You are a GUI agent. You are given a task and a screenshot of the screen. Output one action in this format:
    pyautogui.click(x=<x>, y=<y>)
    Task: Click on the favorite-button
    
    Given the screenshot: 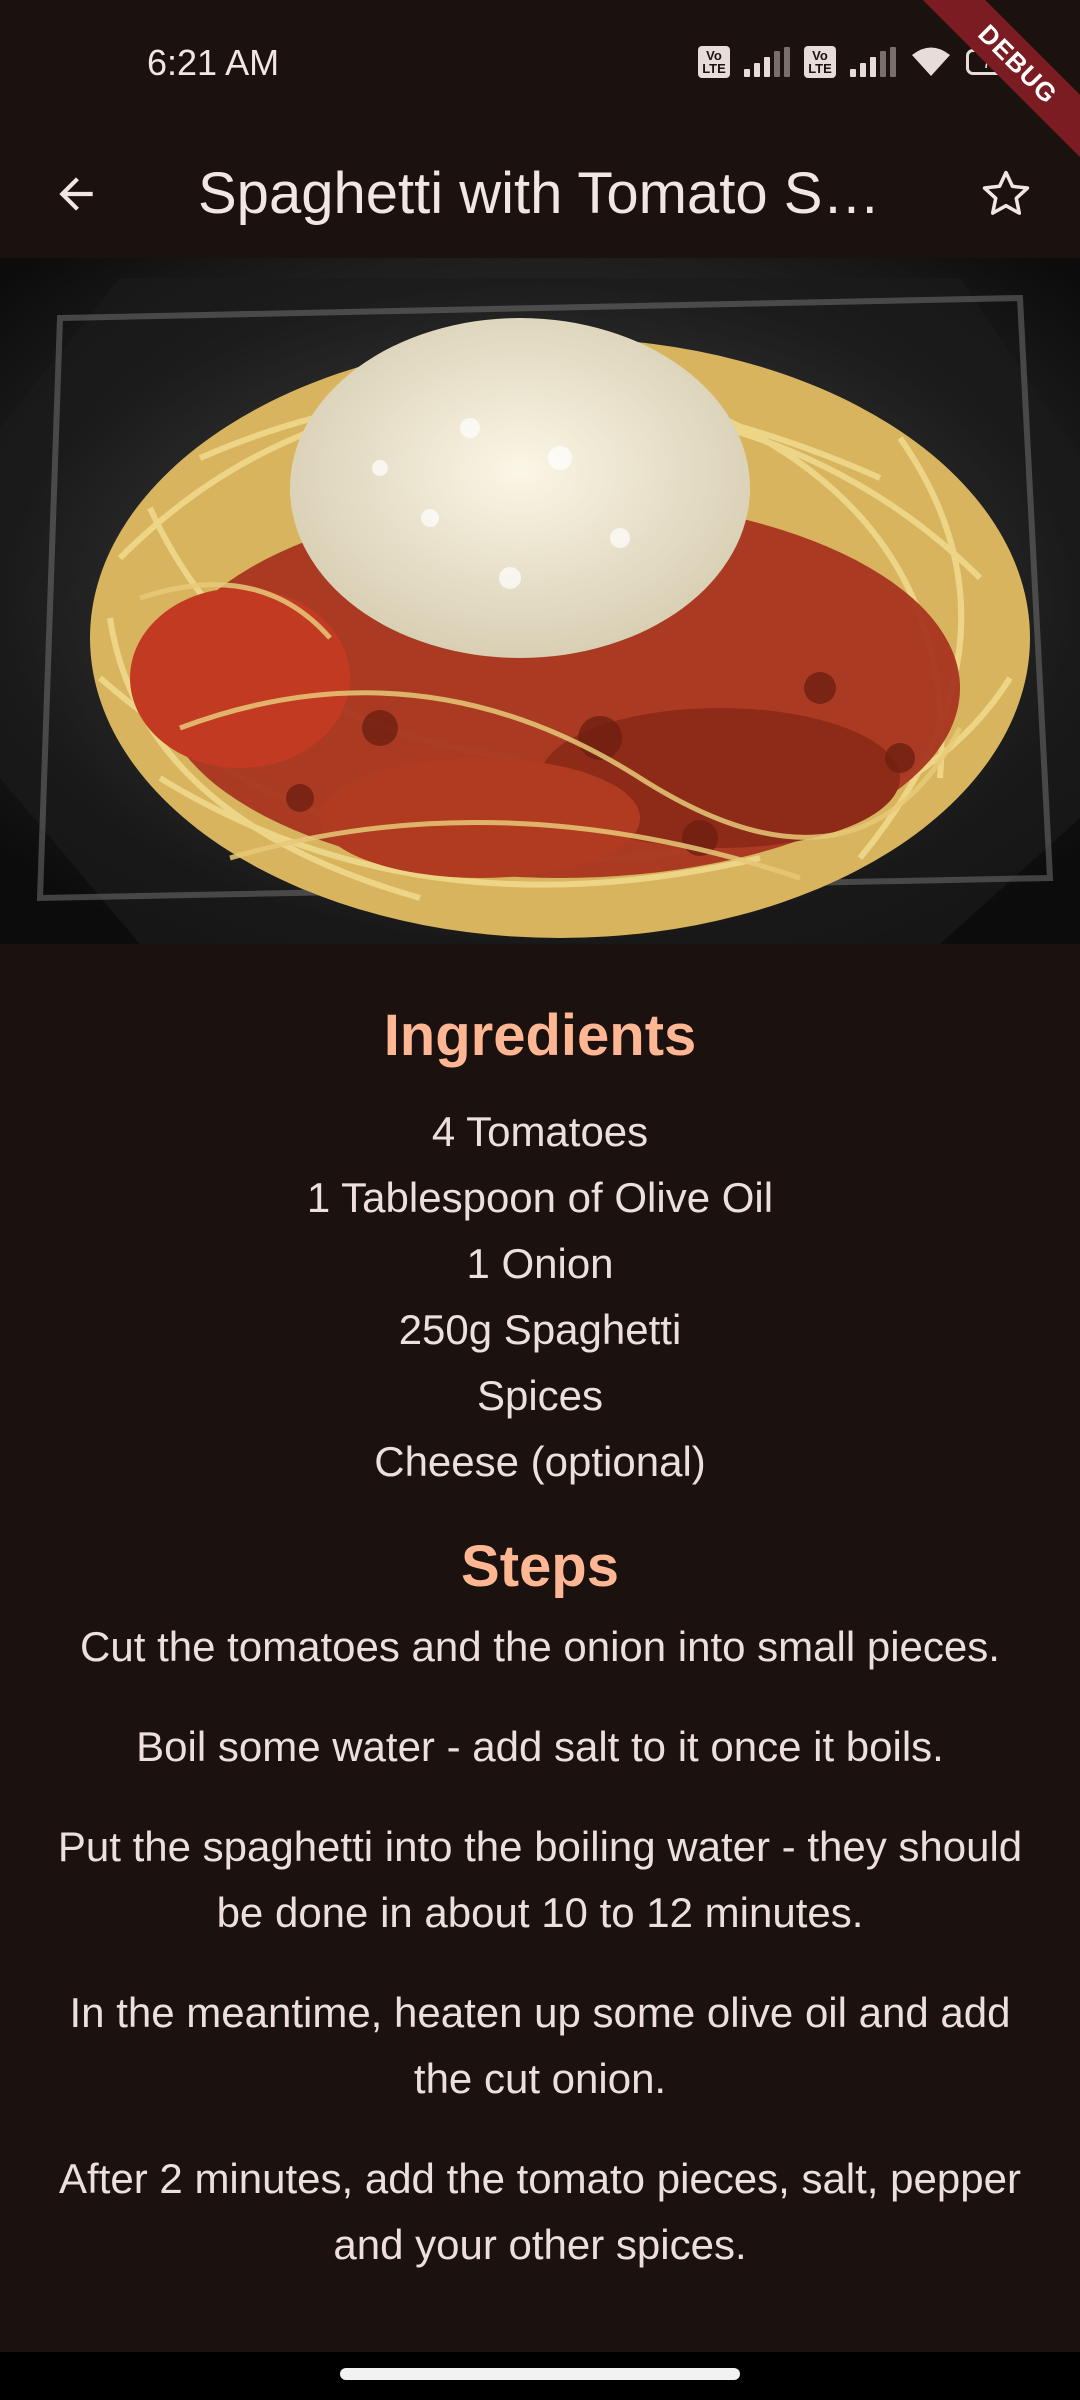 What is the action you would take?
    pyautogui.click(x=1006, y=194)
    